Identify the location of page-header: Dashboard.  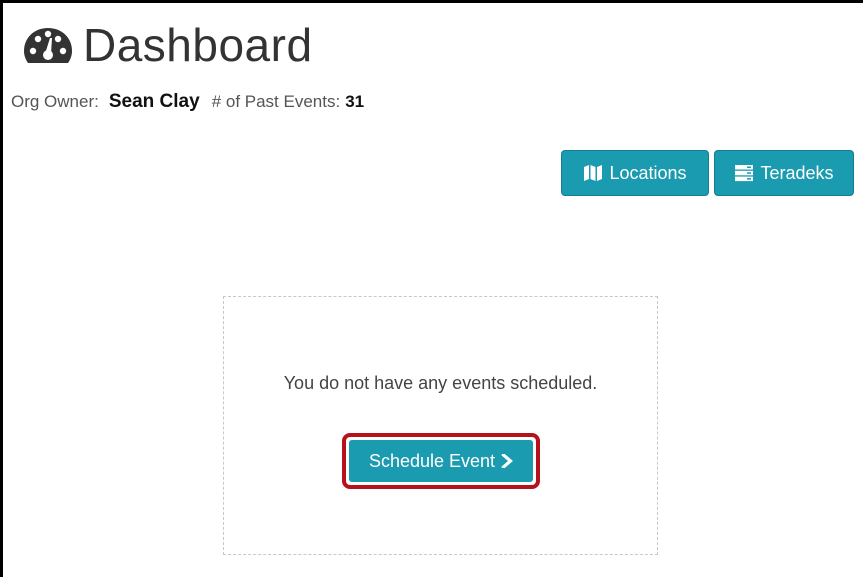
(168, 45).